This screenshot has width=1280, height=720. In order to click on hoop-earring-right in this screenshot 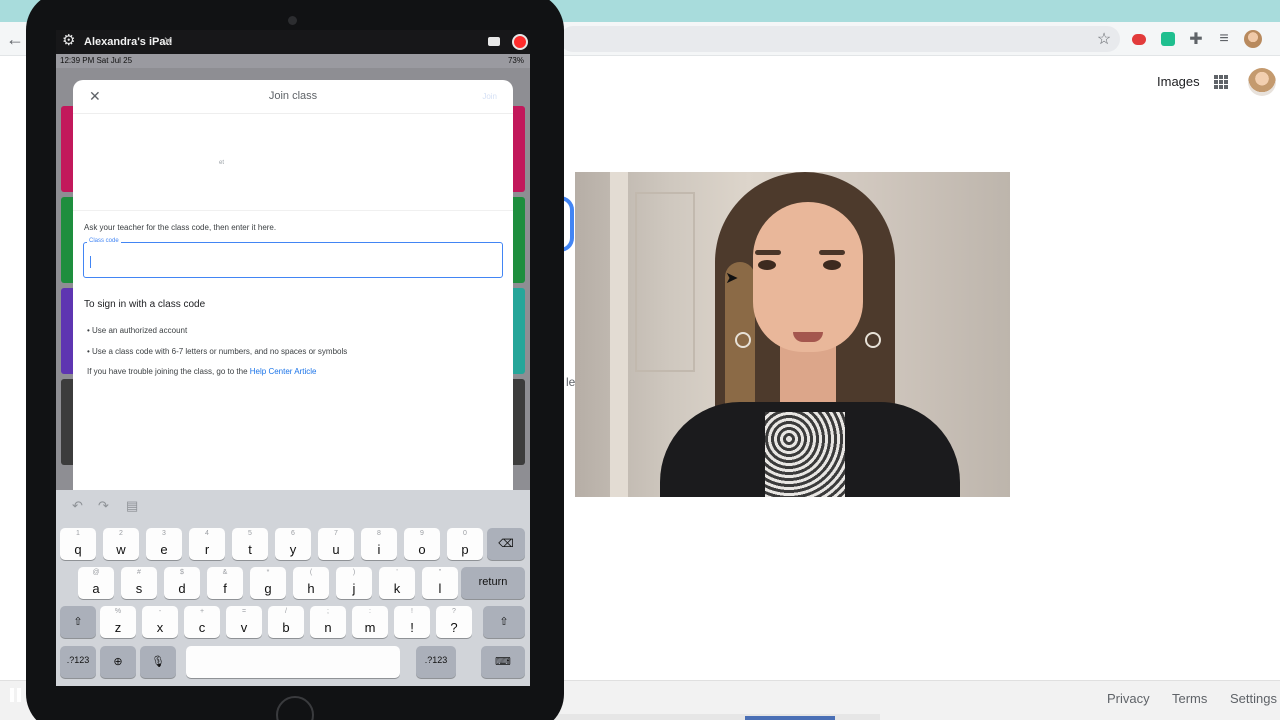, I will do `click(873, 340)`.